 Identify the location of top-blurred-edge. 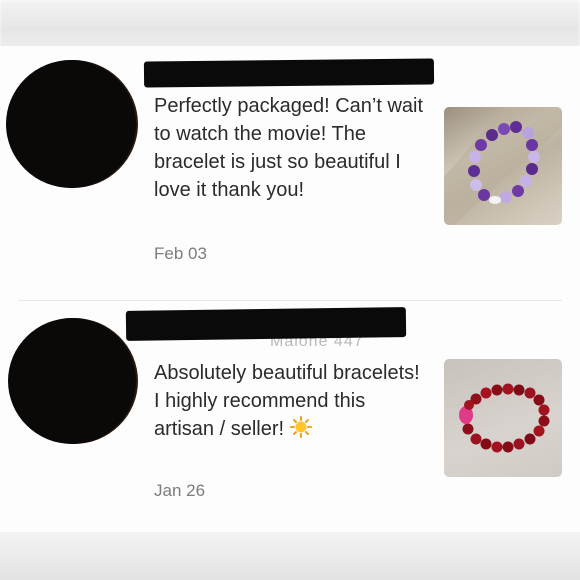
(290, 24).